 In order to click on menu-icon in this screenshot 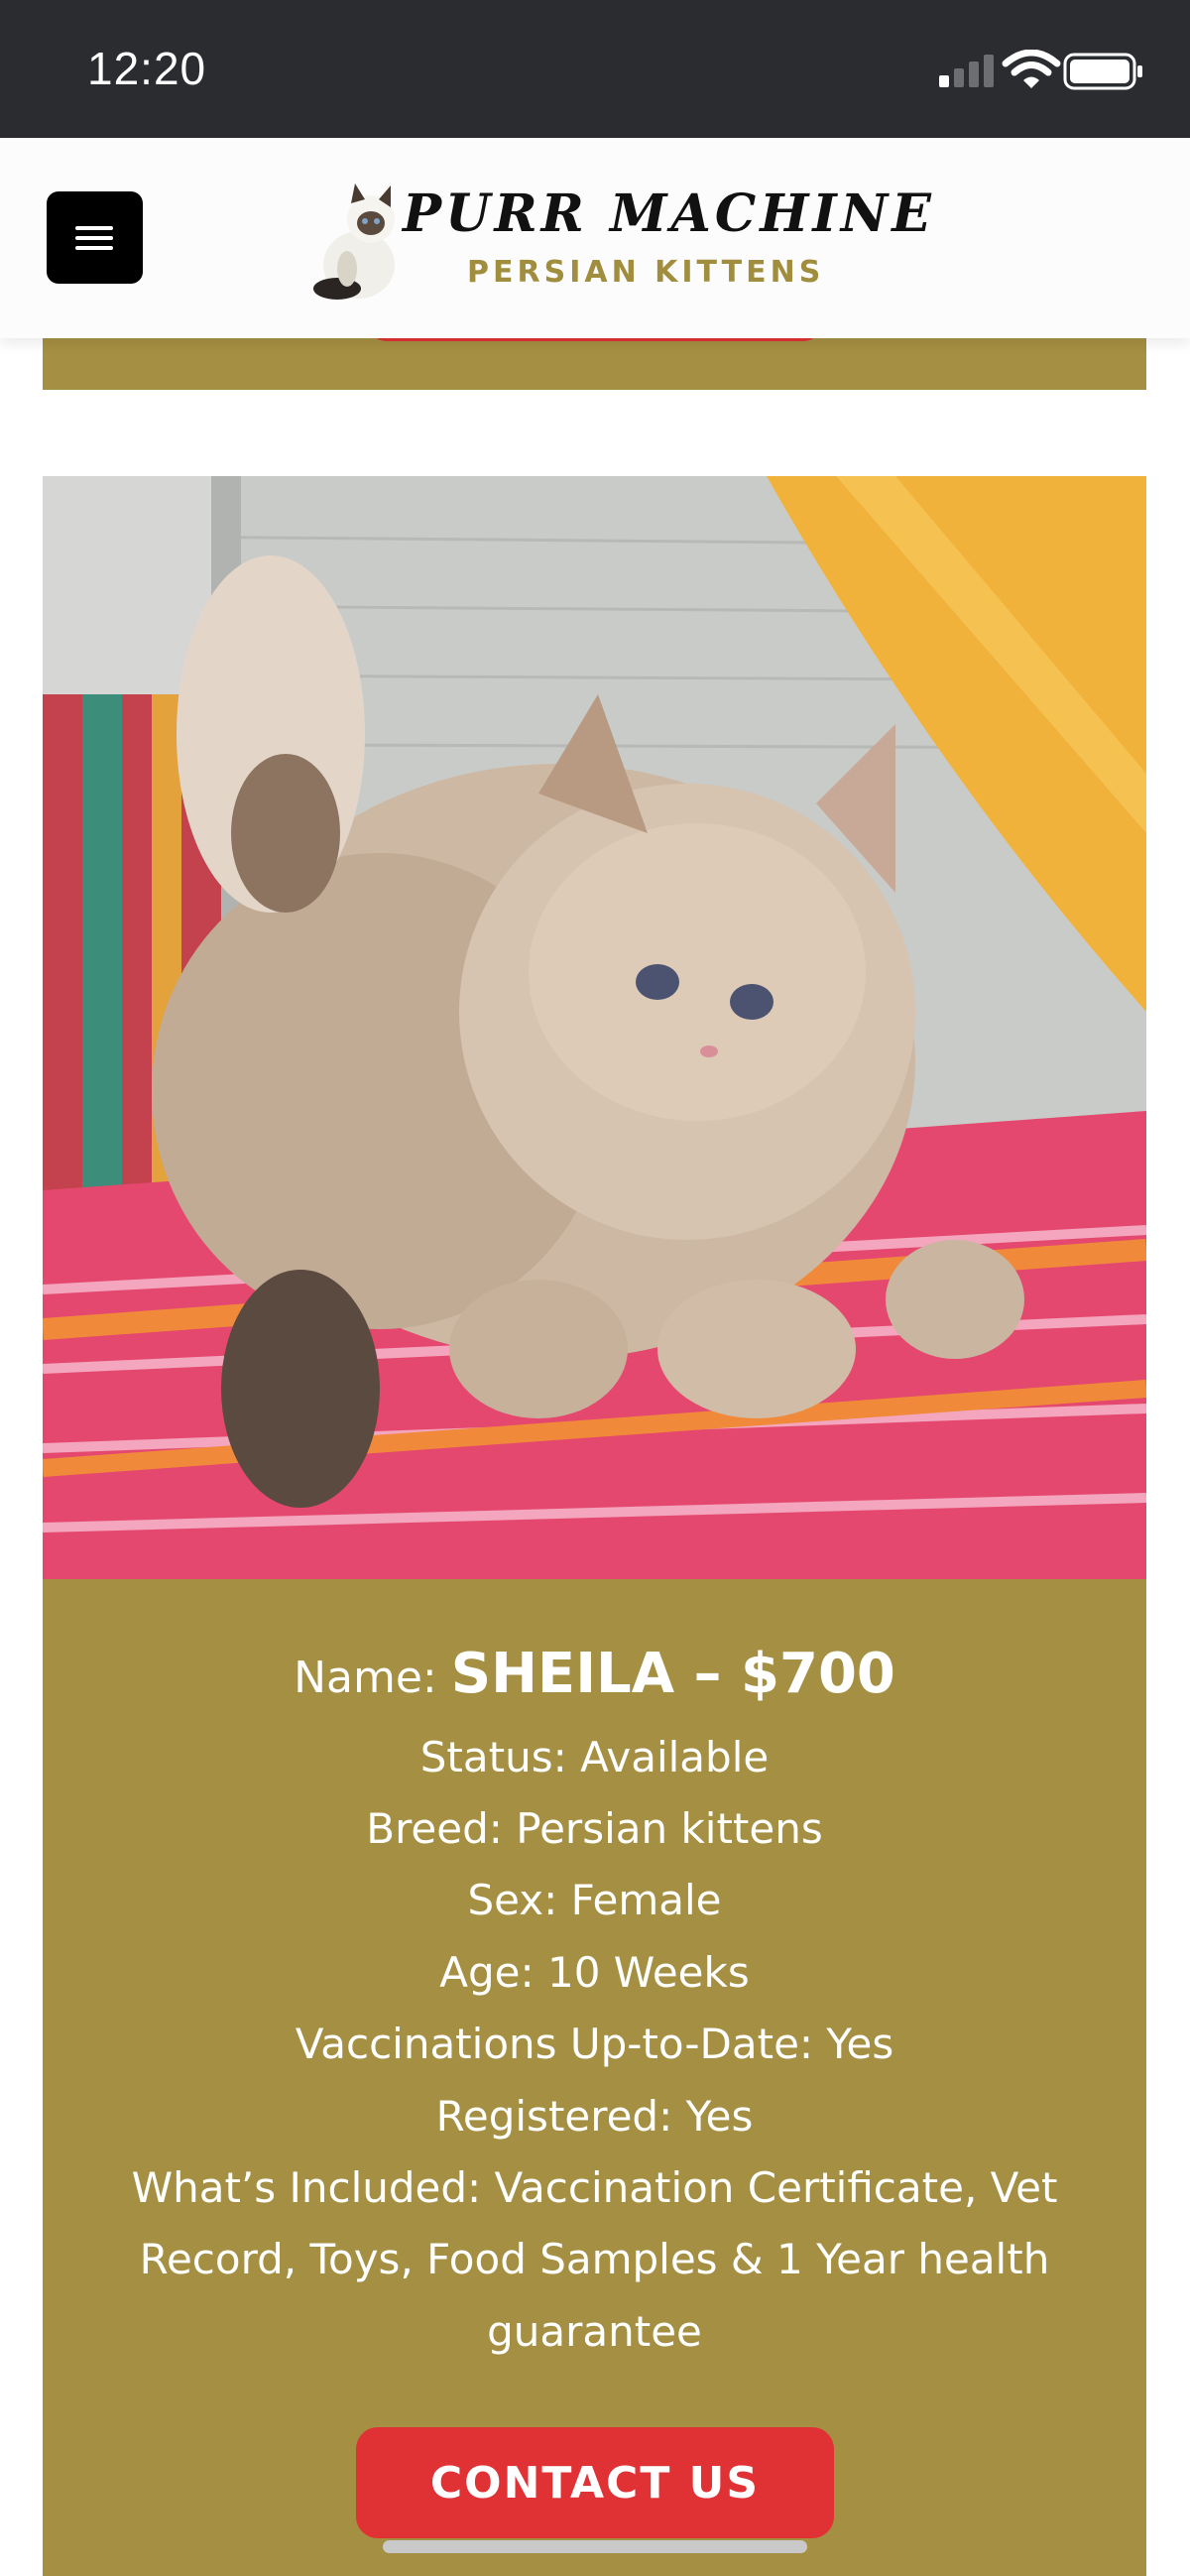, I will do `click(94, 228)`.